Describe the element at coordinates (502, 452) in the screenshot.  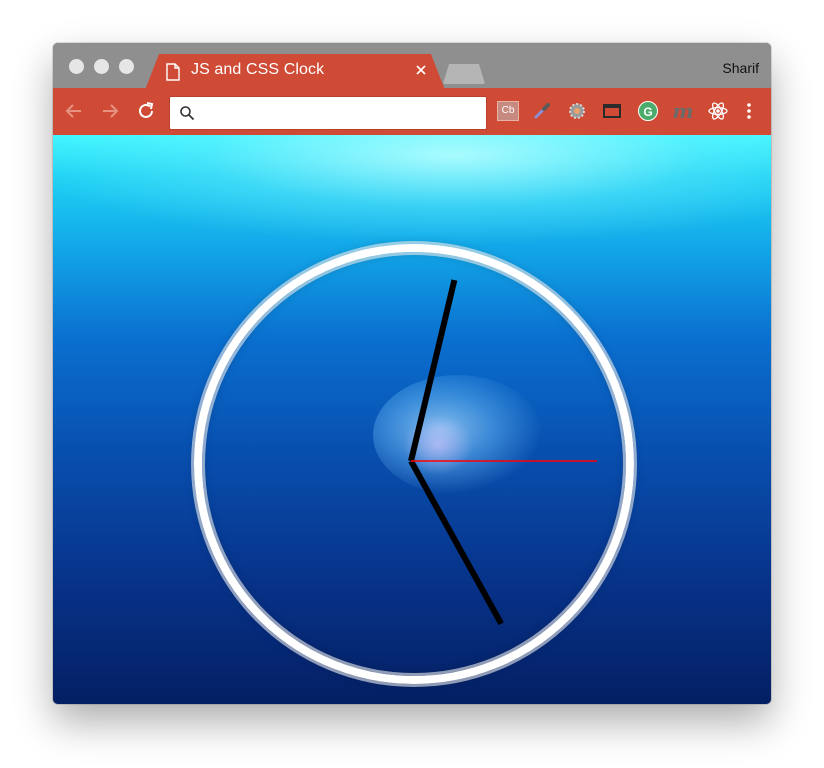
I see `clock-hands` at that location.